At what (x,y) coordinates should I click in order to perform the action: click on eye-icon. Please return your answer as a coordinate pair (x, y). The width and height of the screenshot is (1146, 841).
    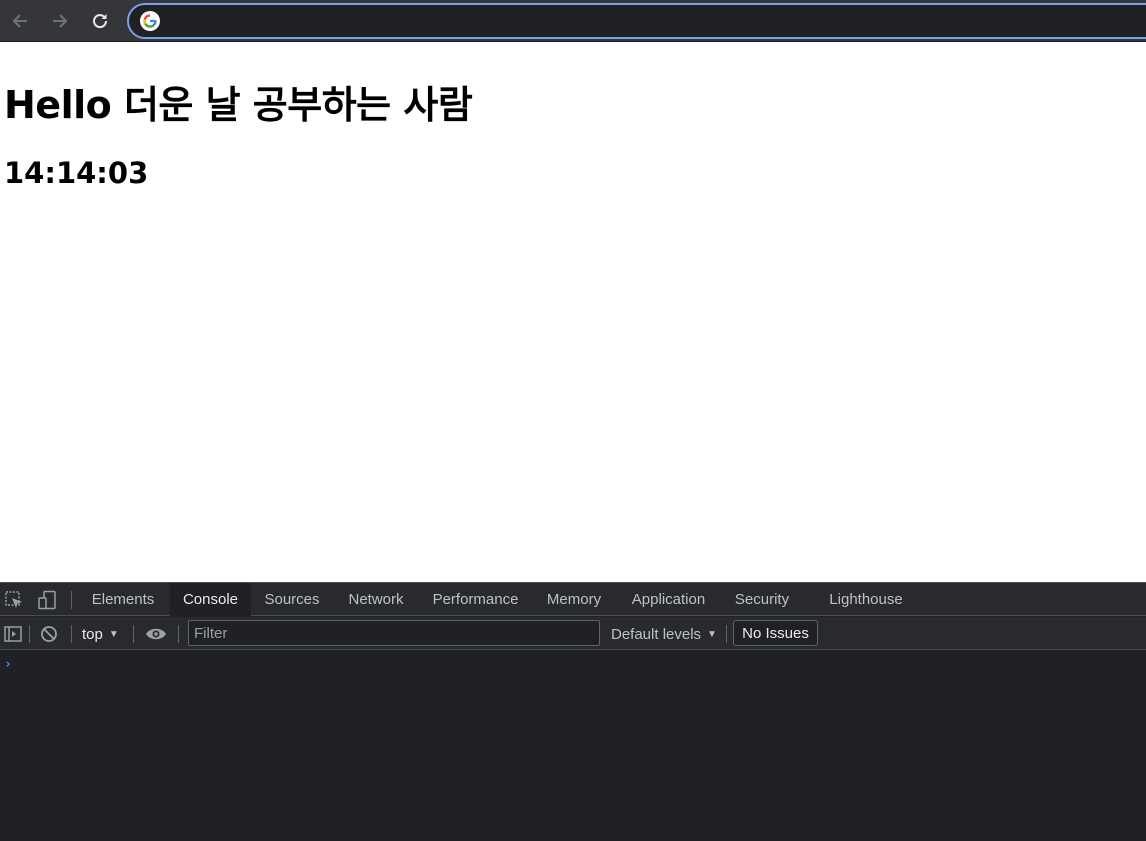
    Looking at the image, I should click on (156, 634).